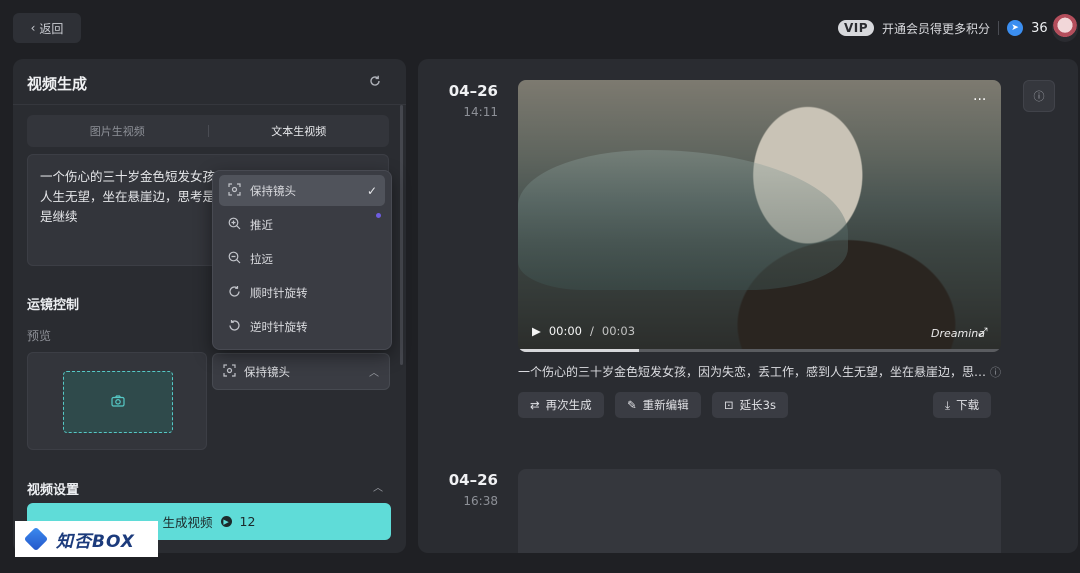  Describe the element at coordinates (187, 522) in the screenshot. I see `generate-label: 生成视频` at that location.